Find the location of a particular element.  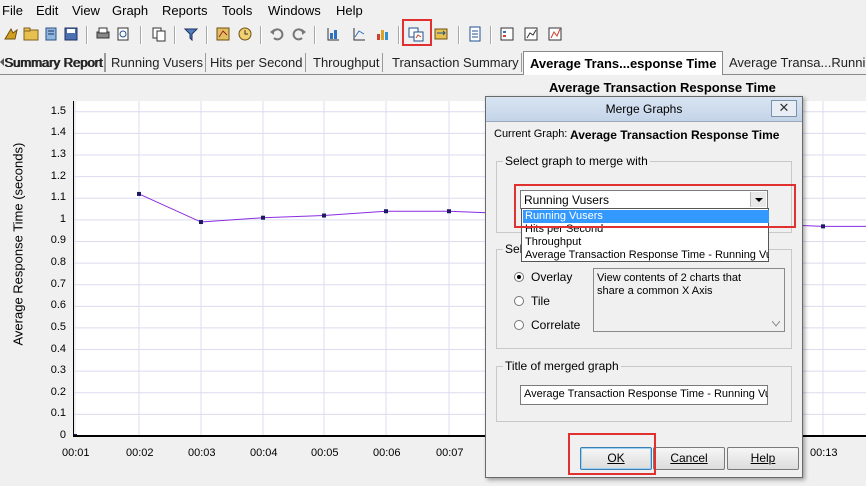

graph-title: Average Transaction Response Time is located at coordinates (662, 87).